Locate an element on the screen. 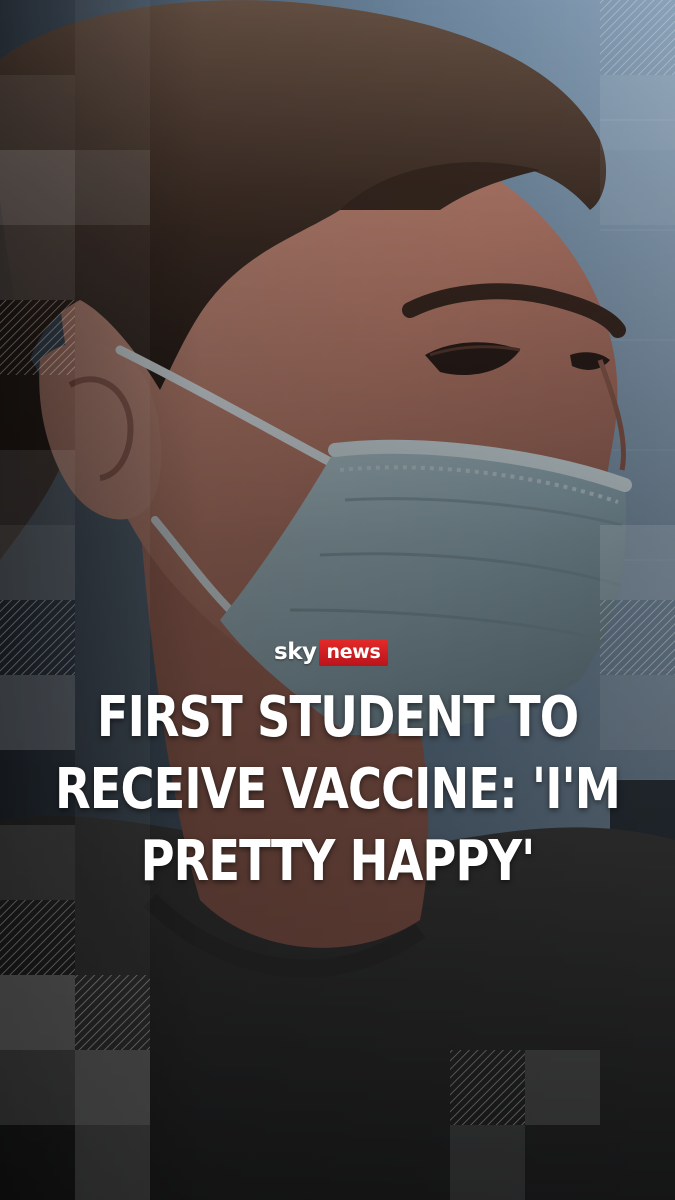  headline-line-1: FIRST STUDENT TO is located at coordinates (337, 717).